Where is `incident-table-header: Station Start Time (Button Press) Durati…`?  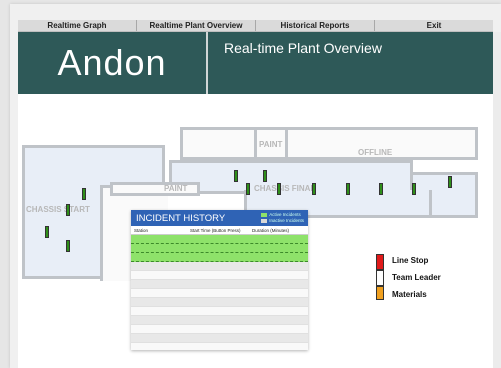 incident-table-header: Station Start Time (Button Press) Durati… is located at coordinates (219, 230).